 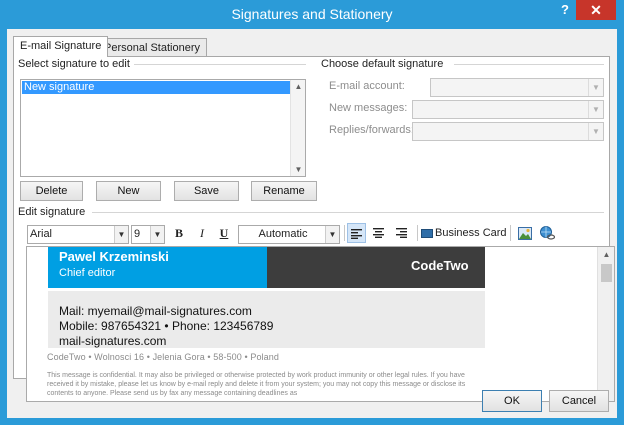 I want to click on business-card-label: Business Card, so click(x=471, y=233).